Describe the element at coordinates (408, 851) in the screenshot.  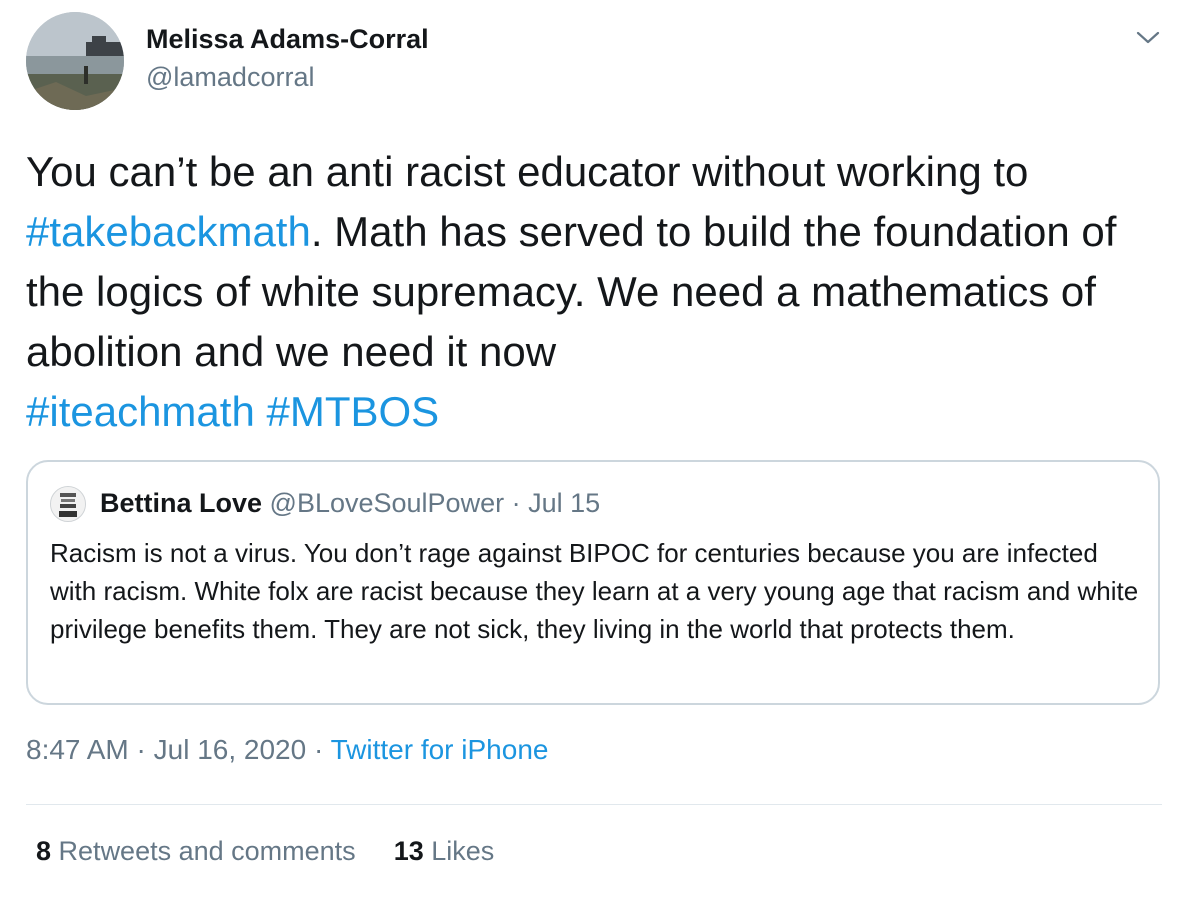
I see `likes-count: 13` at that location.